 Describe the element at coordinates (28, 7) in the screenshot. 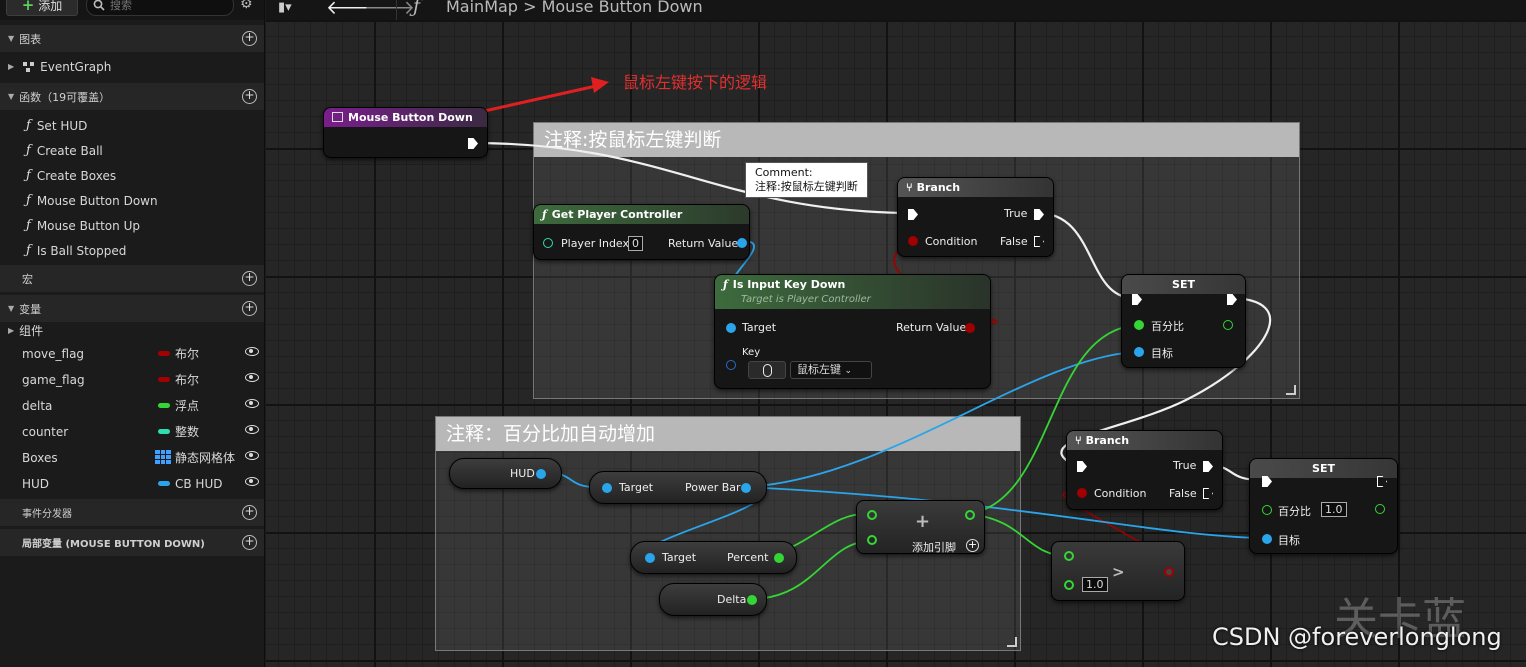

I see `plus-icon: +` at that location.